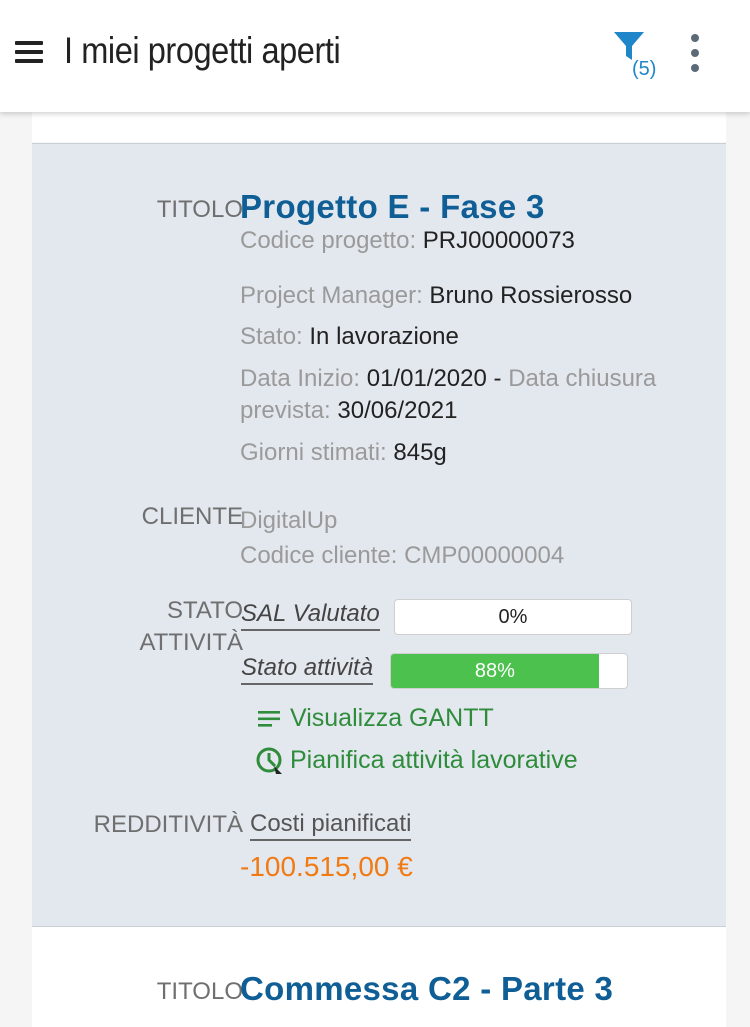 The image size is (750, 1027). Describe the element at coordinates (199, 991) in the screenshot. I see `next-title-label: TITOLO` at that location.